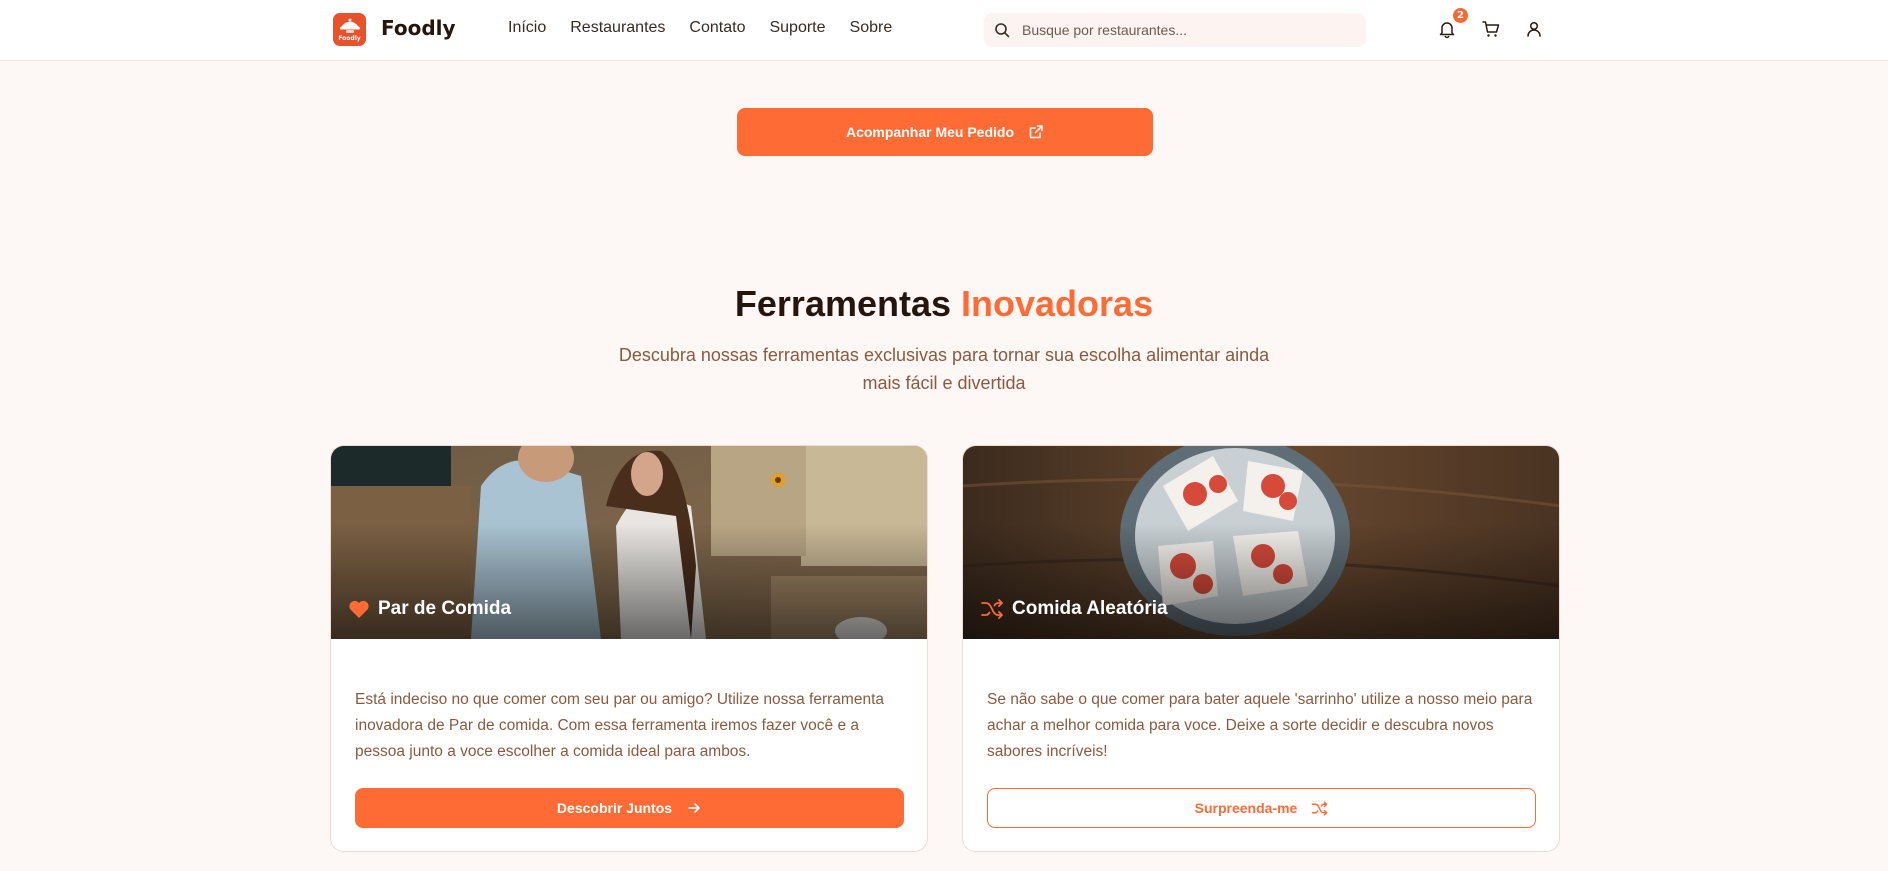 The image size is (1888, 871). Describe the element at coordinates (843, 303) in the screenshot. I see `section-title-main: Ferramentas` at that location.